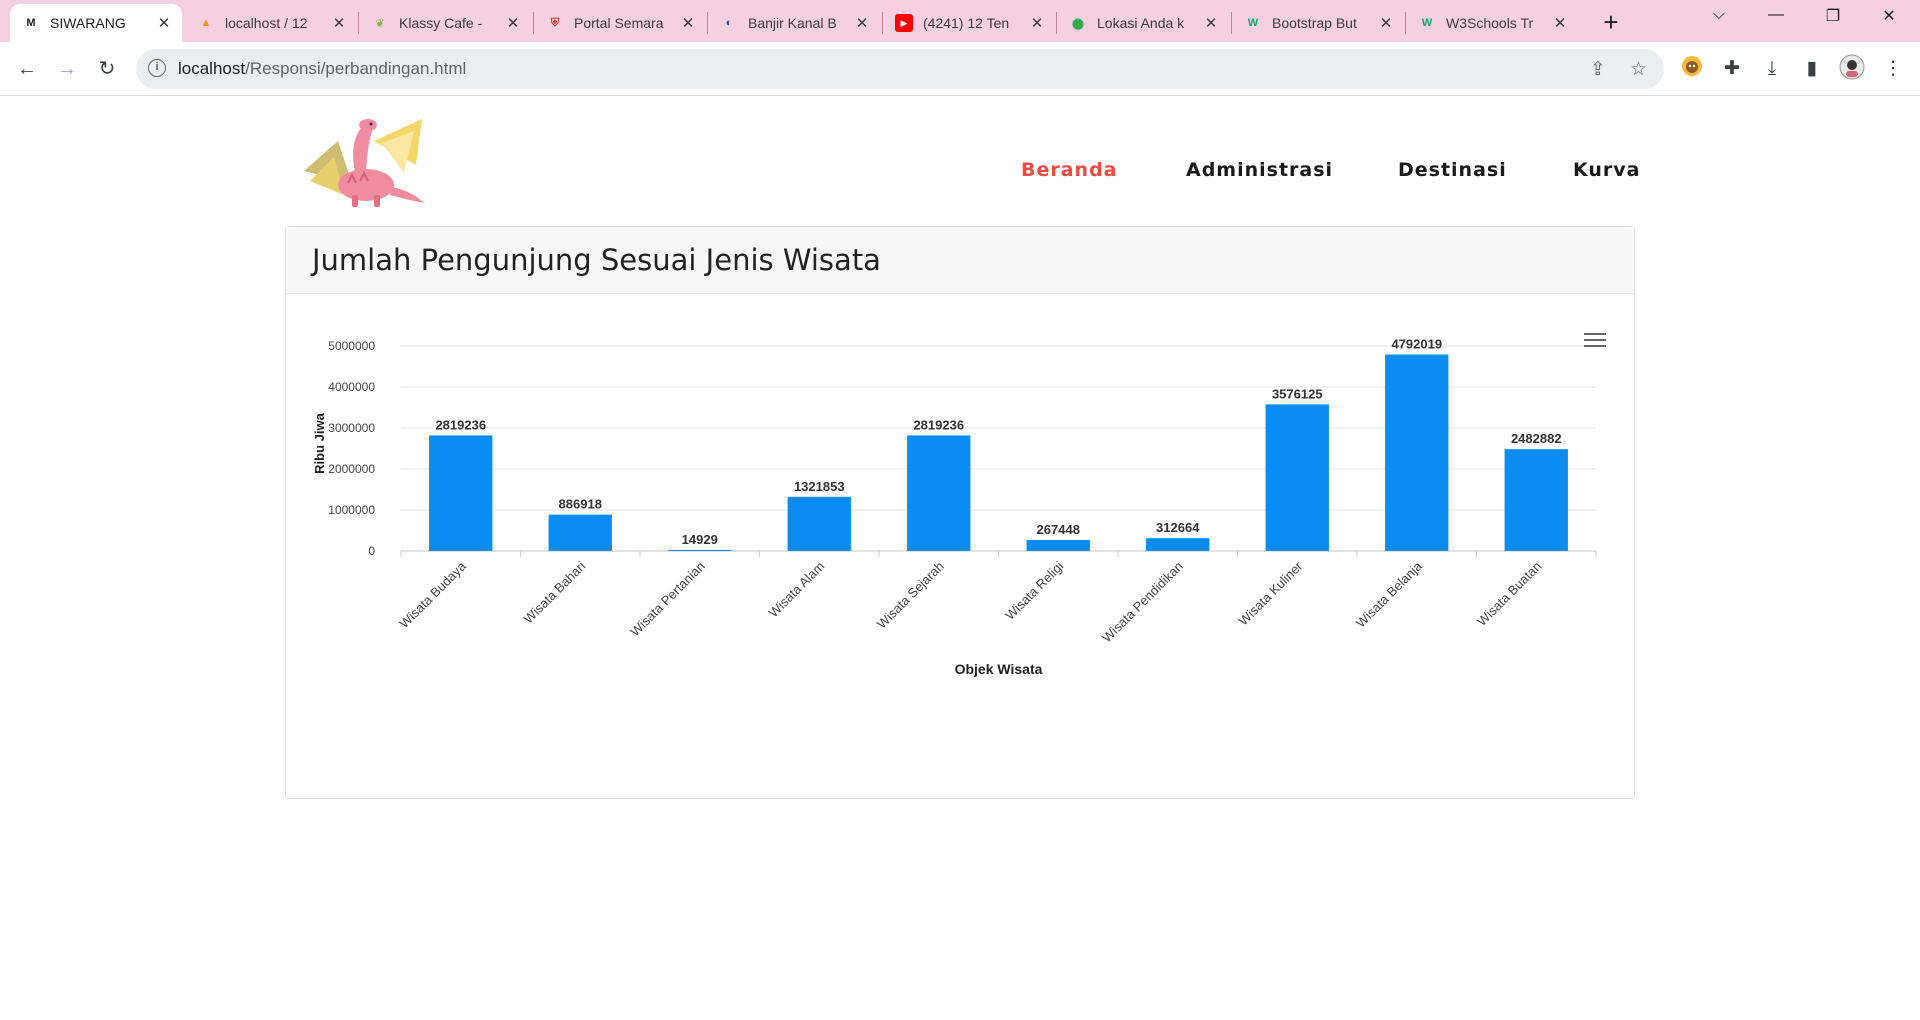 This screenshot has width=1920, height=1020. Describe the element at coordinates (206, 23) in the screenshot. I see `phpmyadmin-icon: ▲` at that location.